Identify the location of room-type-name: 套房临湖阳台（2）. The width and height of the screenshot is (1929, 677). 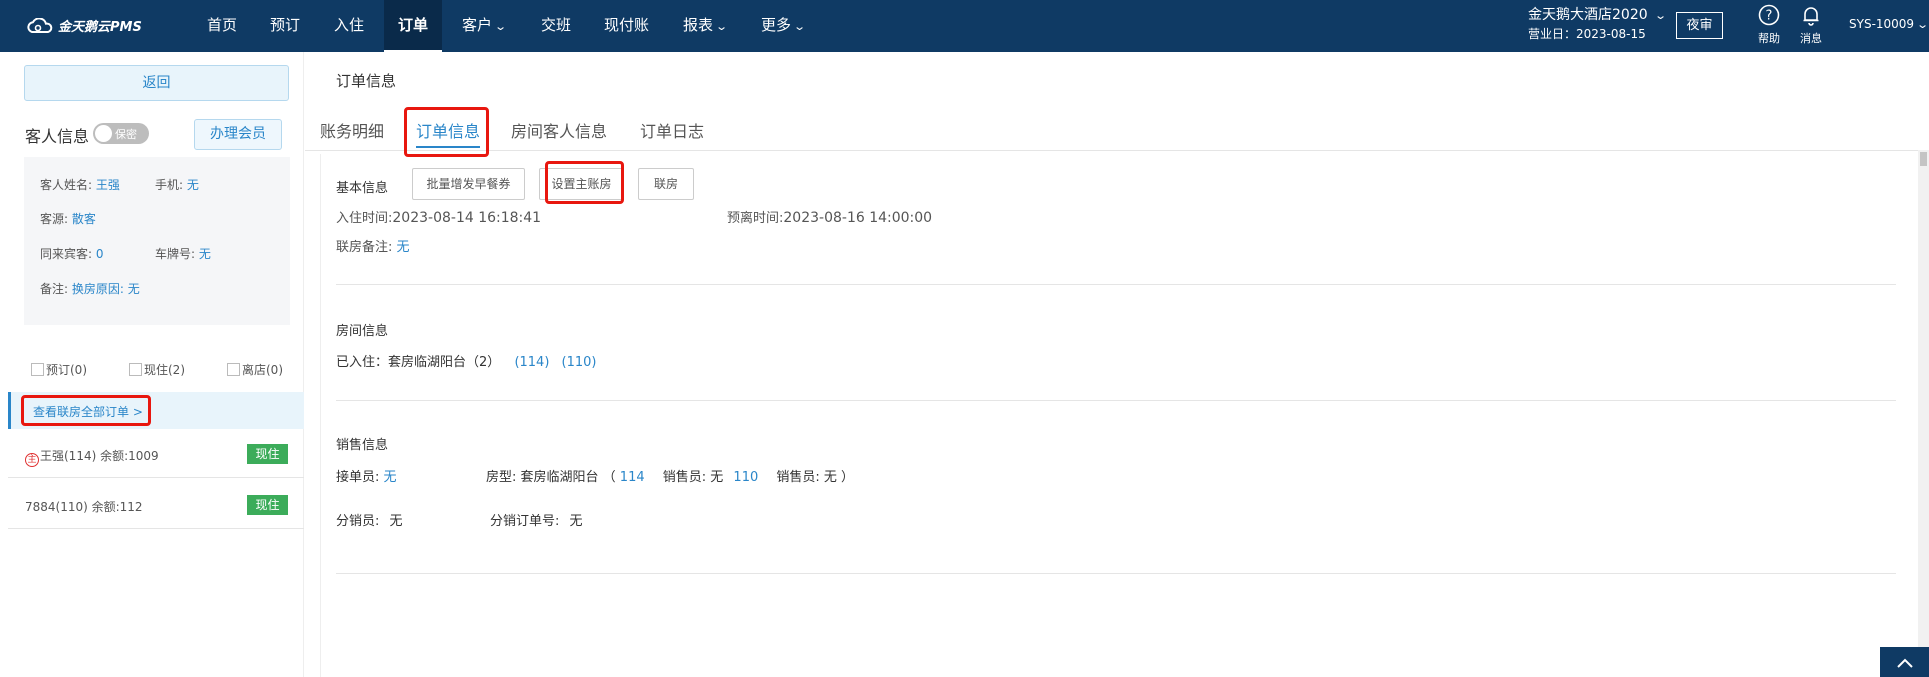
(444, 362).